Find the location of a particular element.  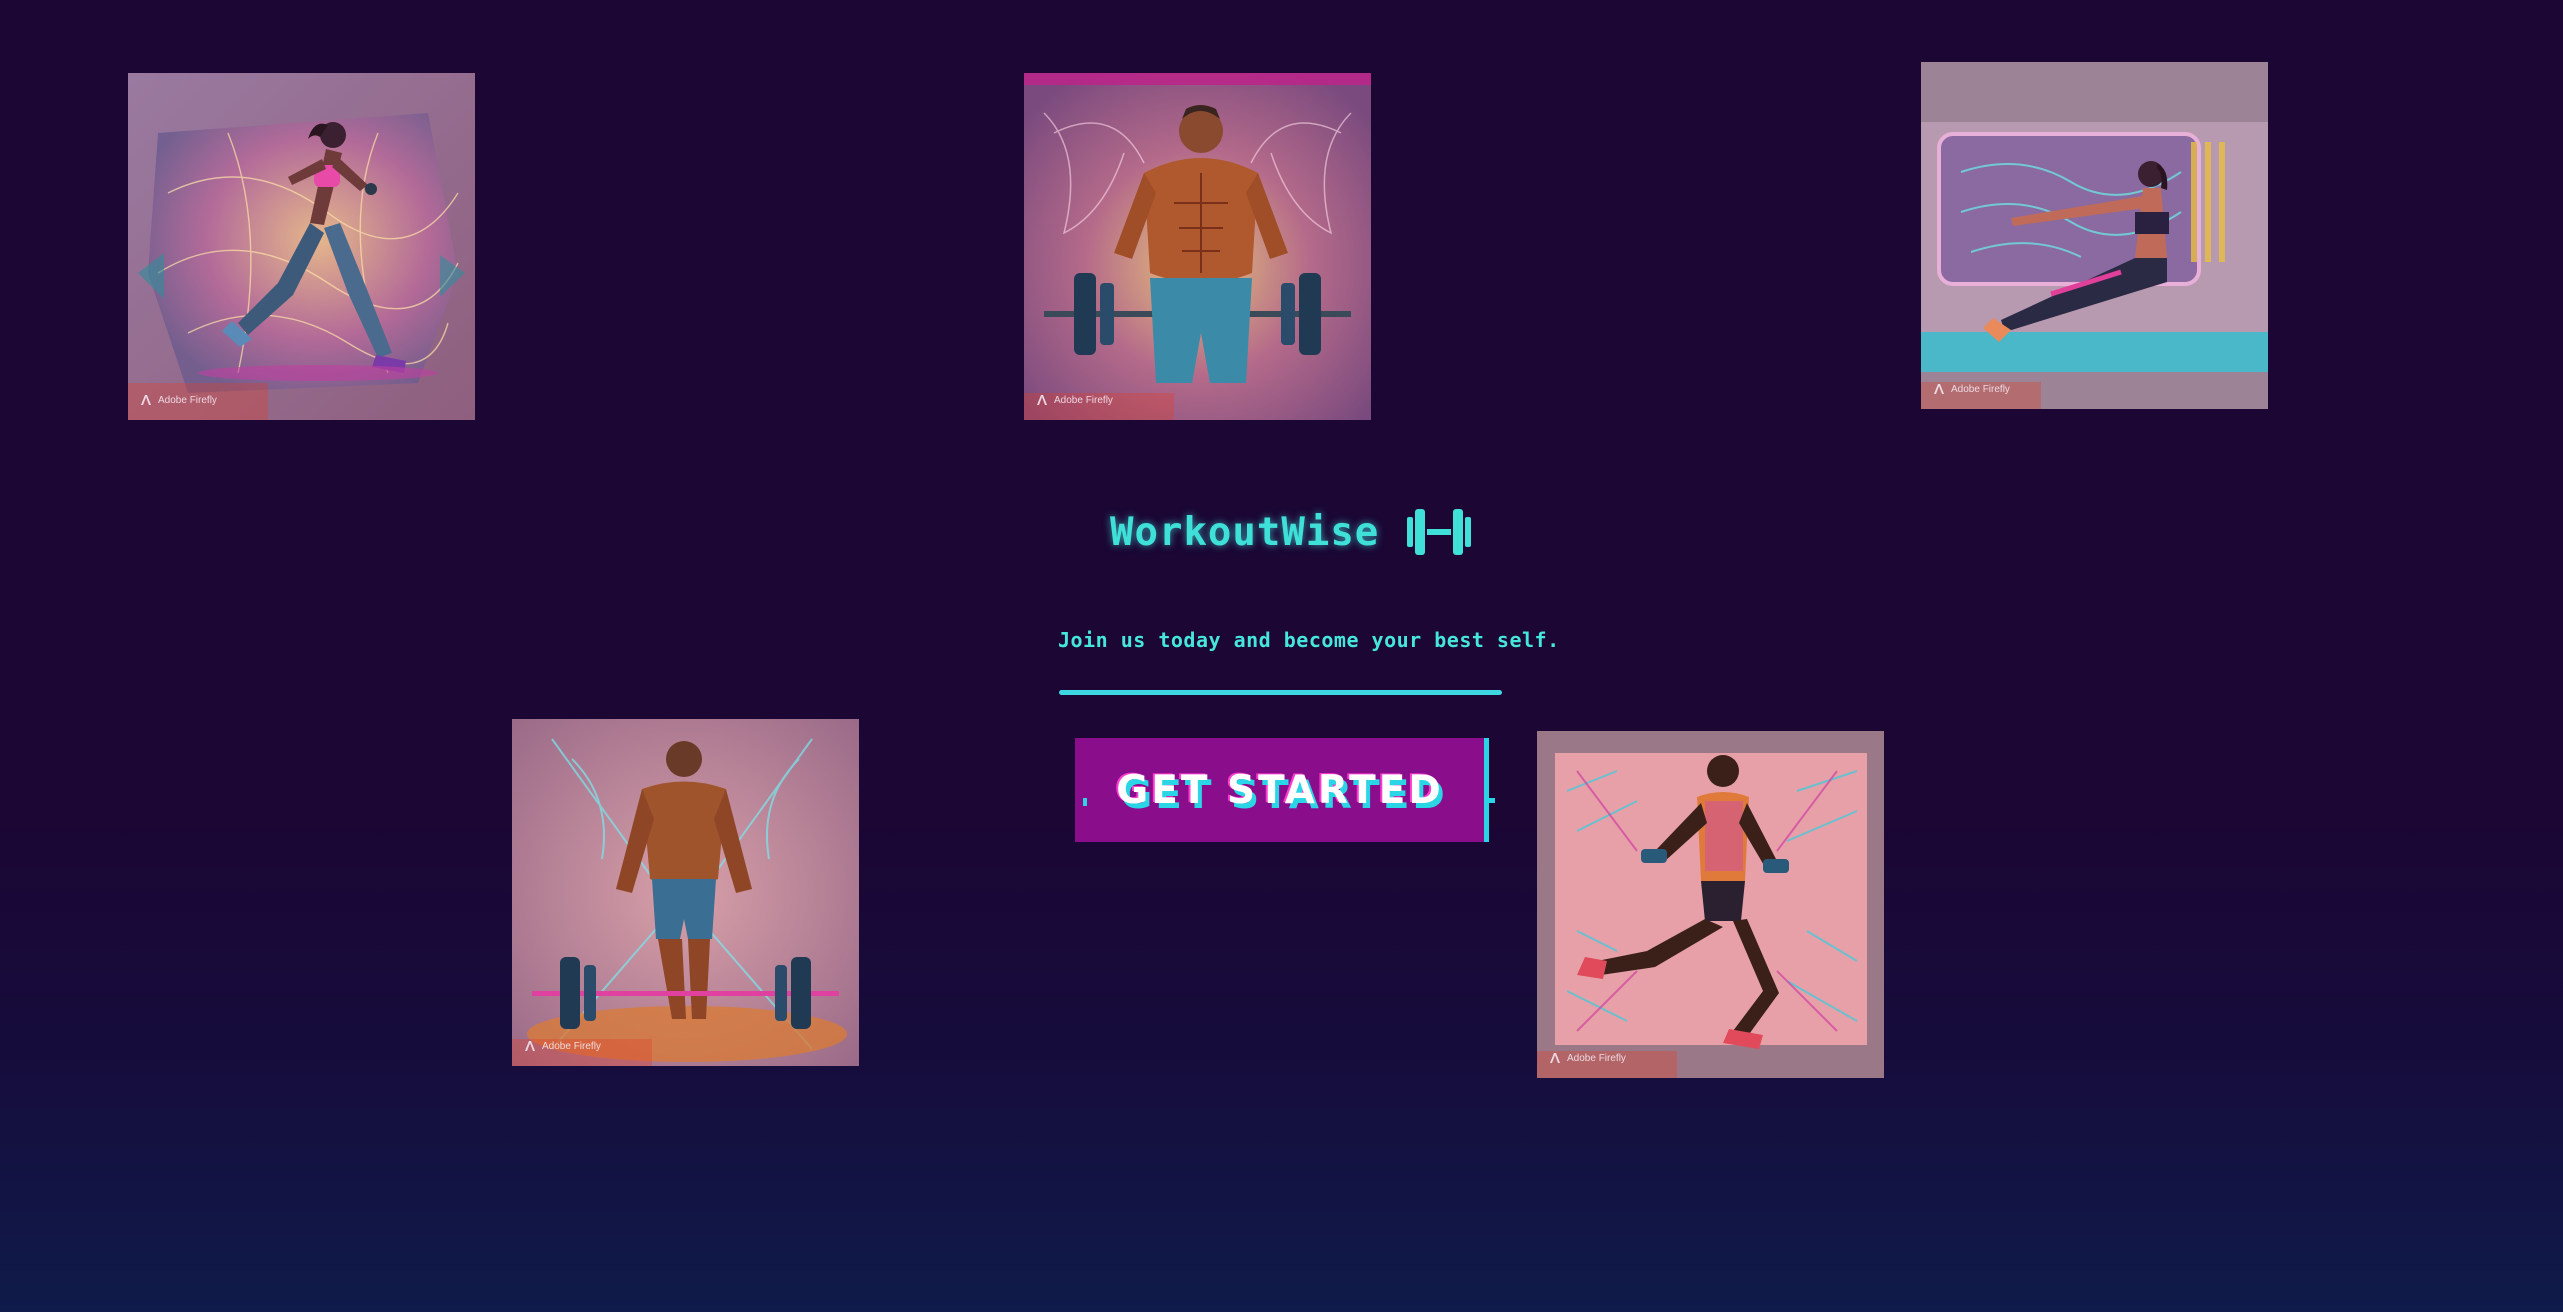

brand-logo: WorkoutWise is located at coordinates (1292, 532).